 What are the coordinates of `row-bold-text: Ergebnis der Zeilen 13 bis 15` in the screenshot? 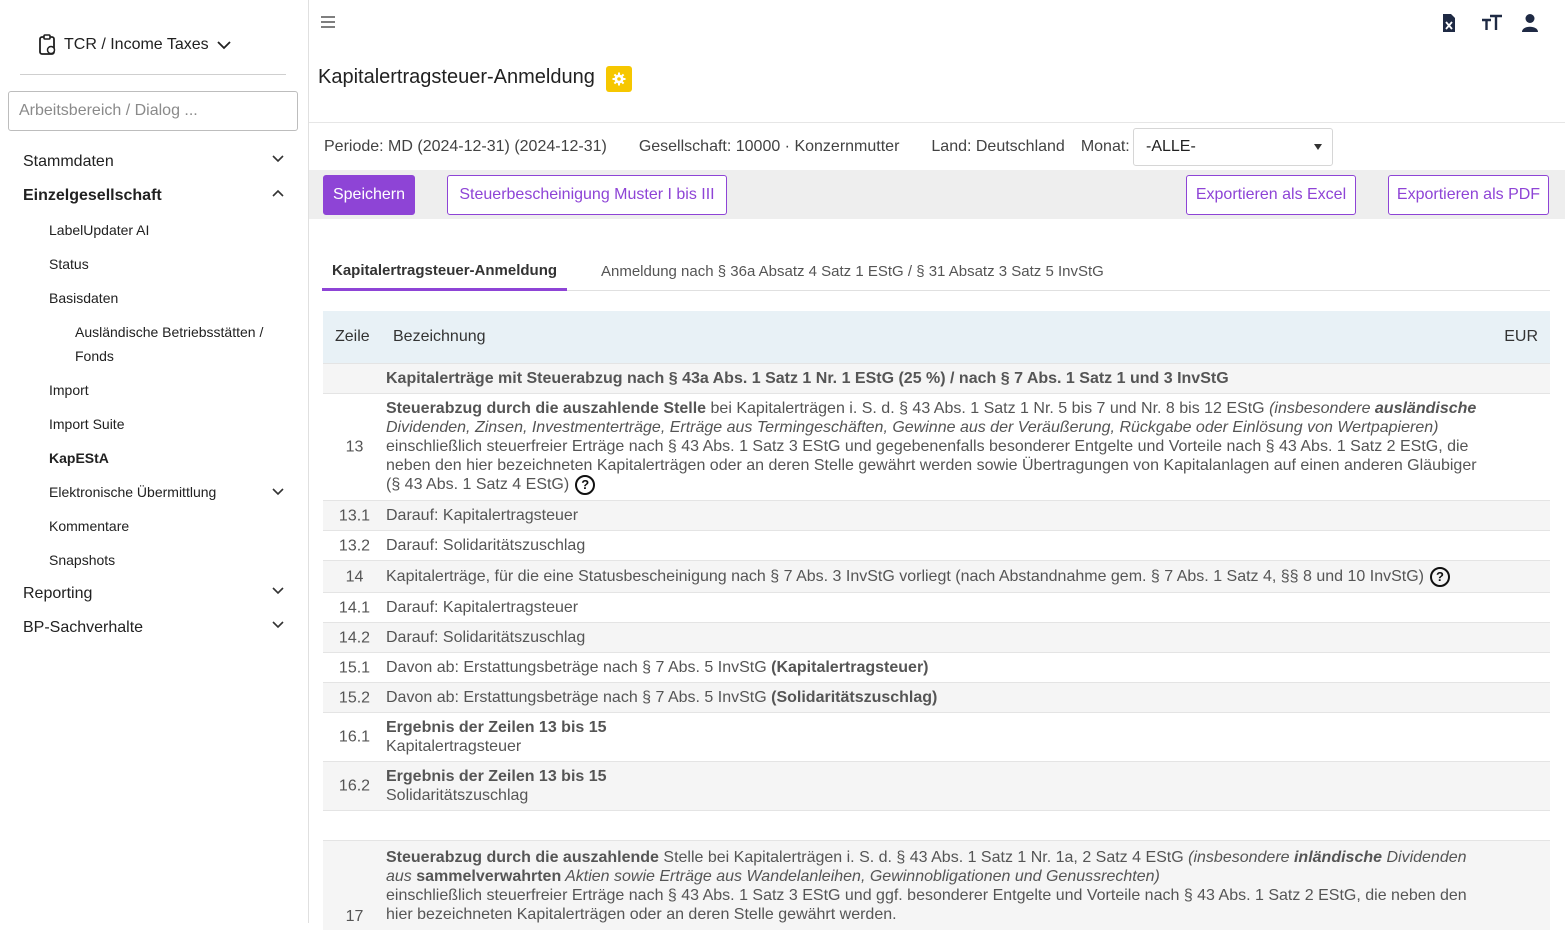 It's located at (496, 776).